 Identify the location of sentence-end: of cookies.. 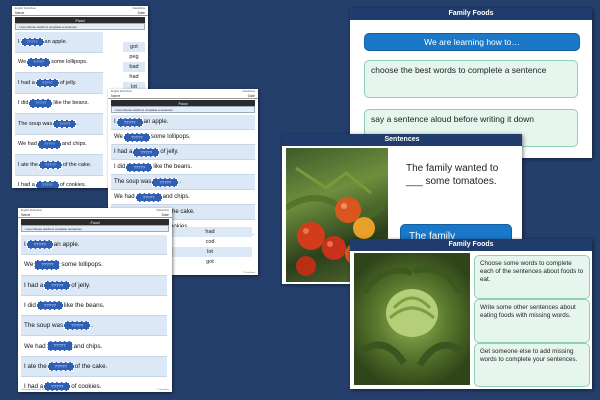
(73, 185).